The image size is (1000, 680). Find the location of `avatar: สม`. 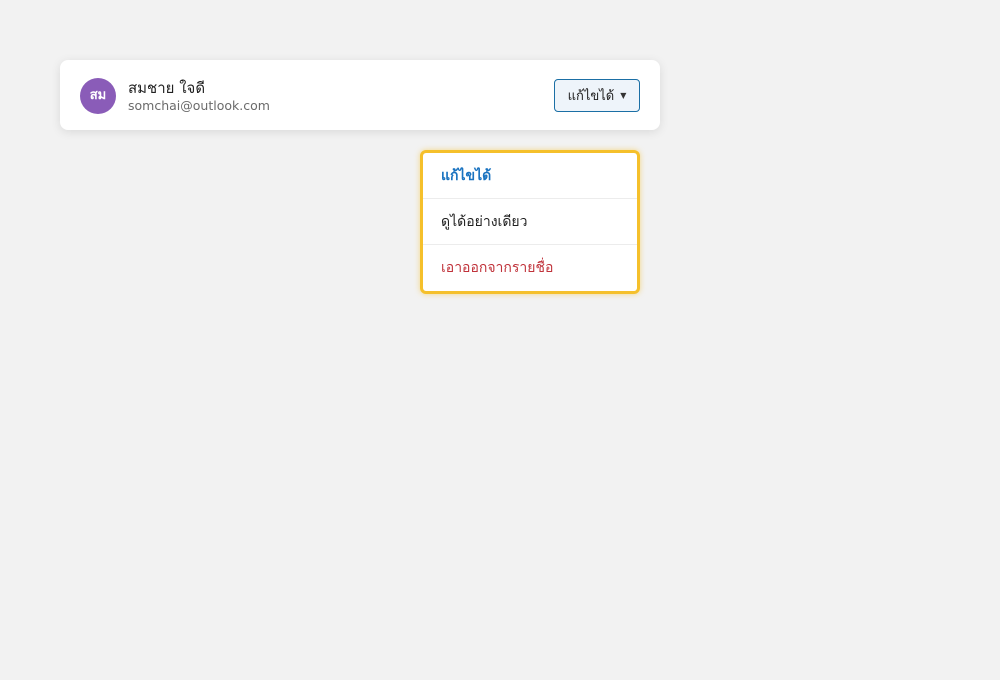

avatar: สม is located at coordinates (98, 96).